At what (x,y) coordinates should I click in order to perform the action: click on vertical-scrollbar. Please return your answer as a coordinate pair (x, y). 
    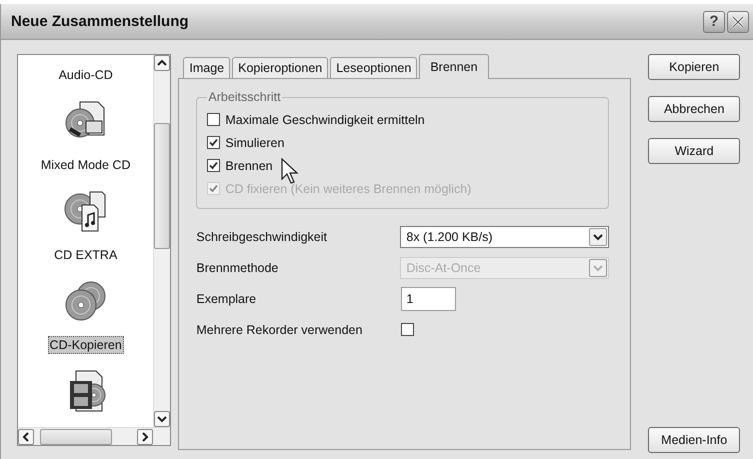
    Looking at the image, I should click on (161, 241).